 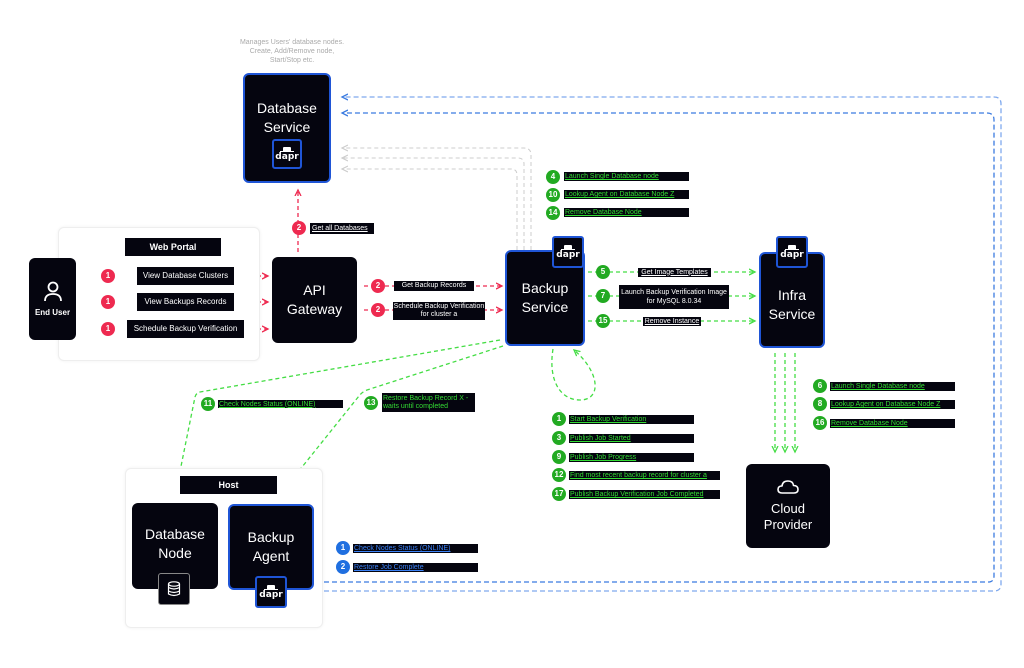 I want to click on step-badge: 17, so click(x=559, y=494).